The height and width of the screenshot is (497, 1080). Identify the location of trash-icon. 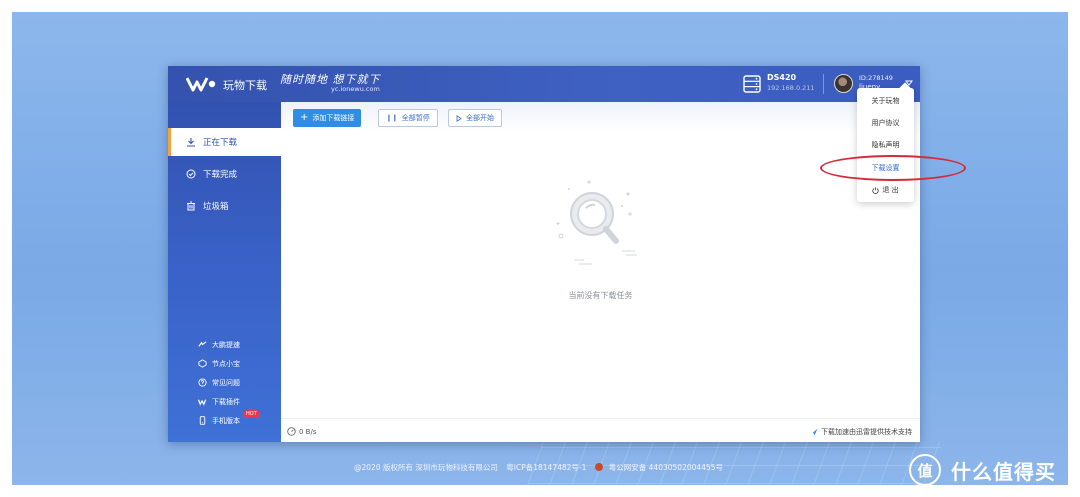
(191, 206).